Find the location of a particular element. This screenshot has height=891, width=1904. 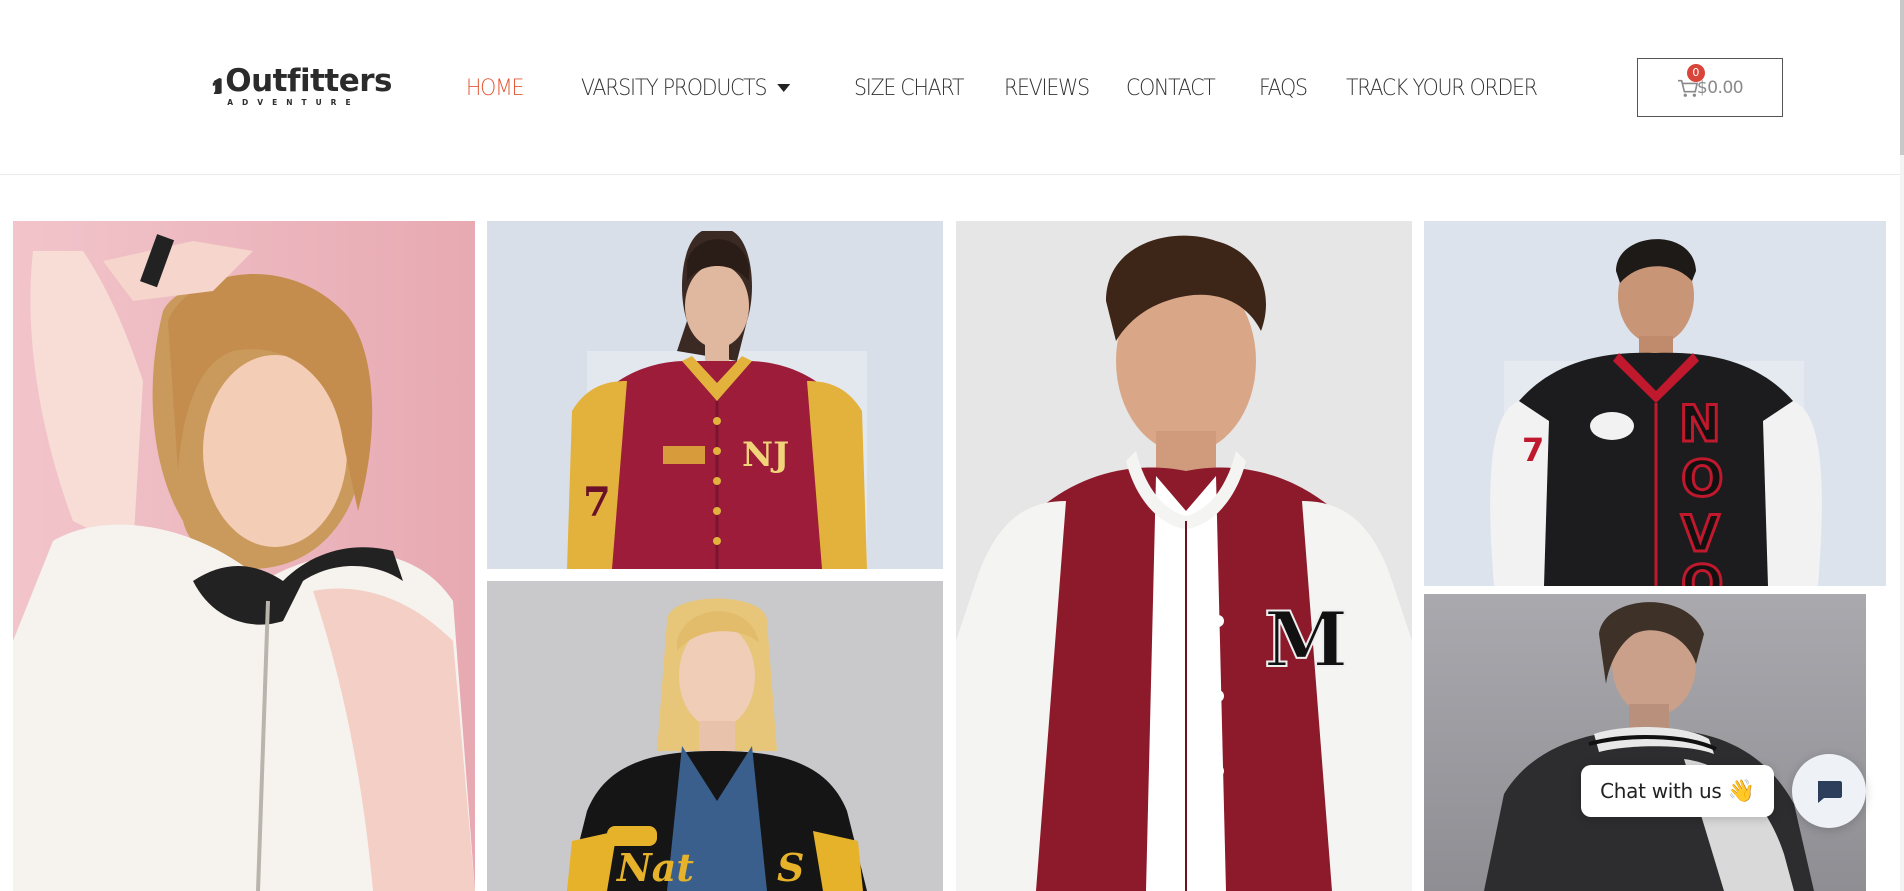

gallery-image-woman-maroon-varsity: NJ 7 is located at coordinates (715, 395).